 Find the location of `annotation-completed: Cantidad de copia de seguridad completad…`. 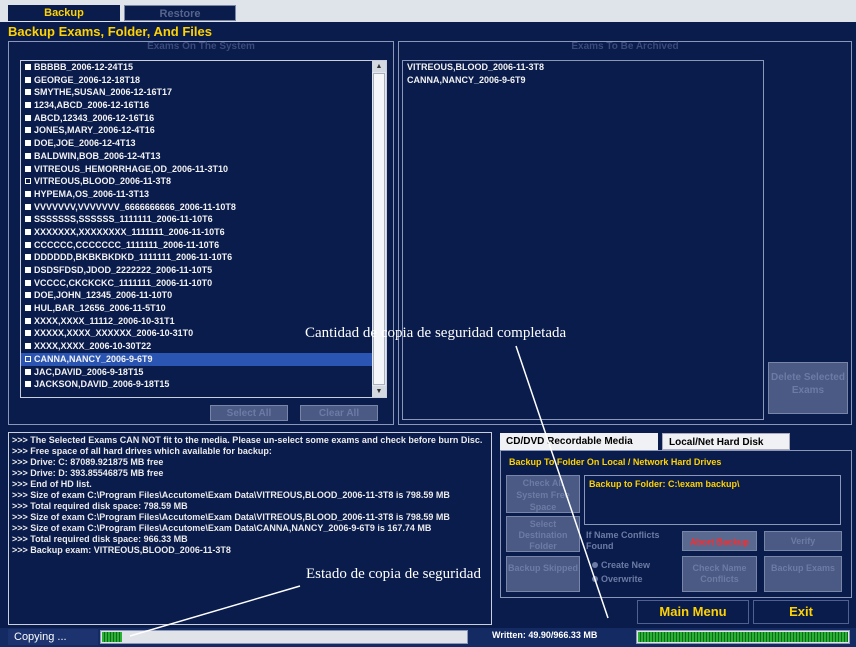

annotation-completed: Cantidad de copia de seguridad completad… is located at coordinates (436, 333).